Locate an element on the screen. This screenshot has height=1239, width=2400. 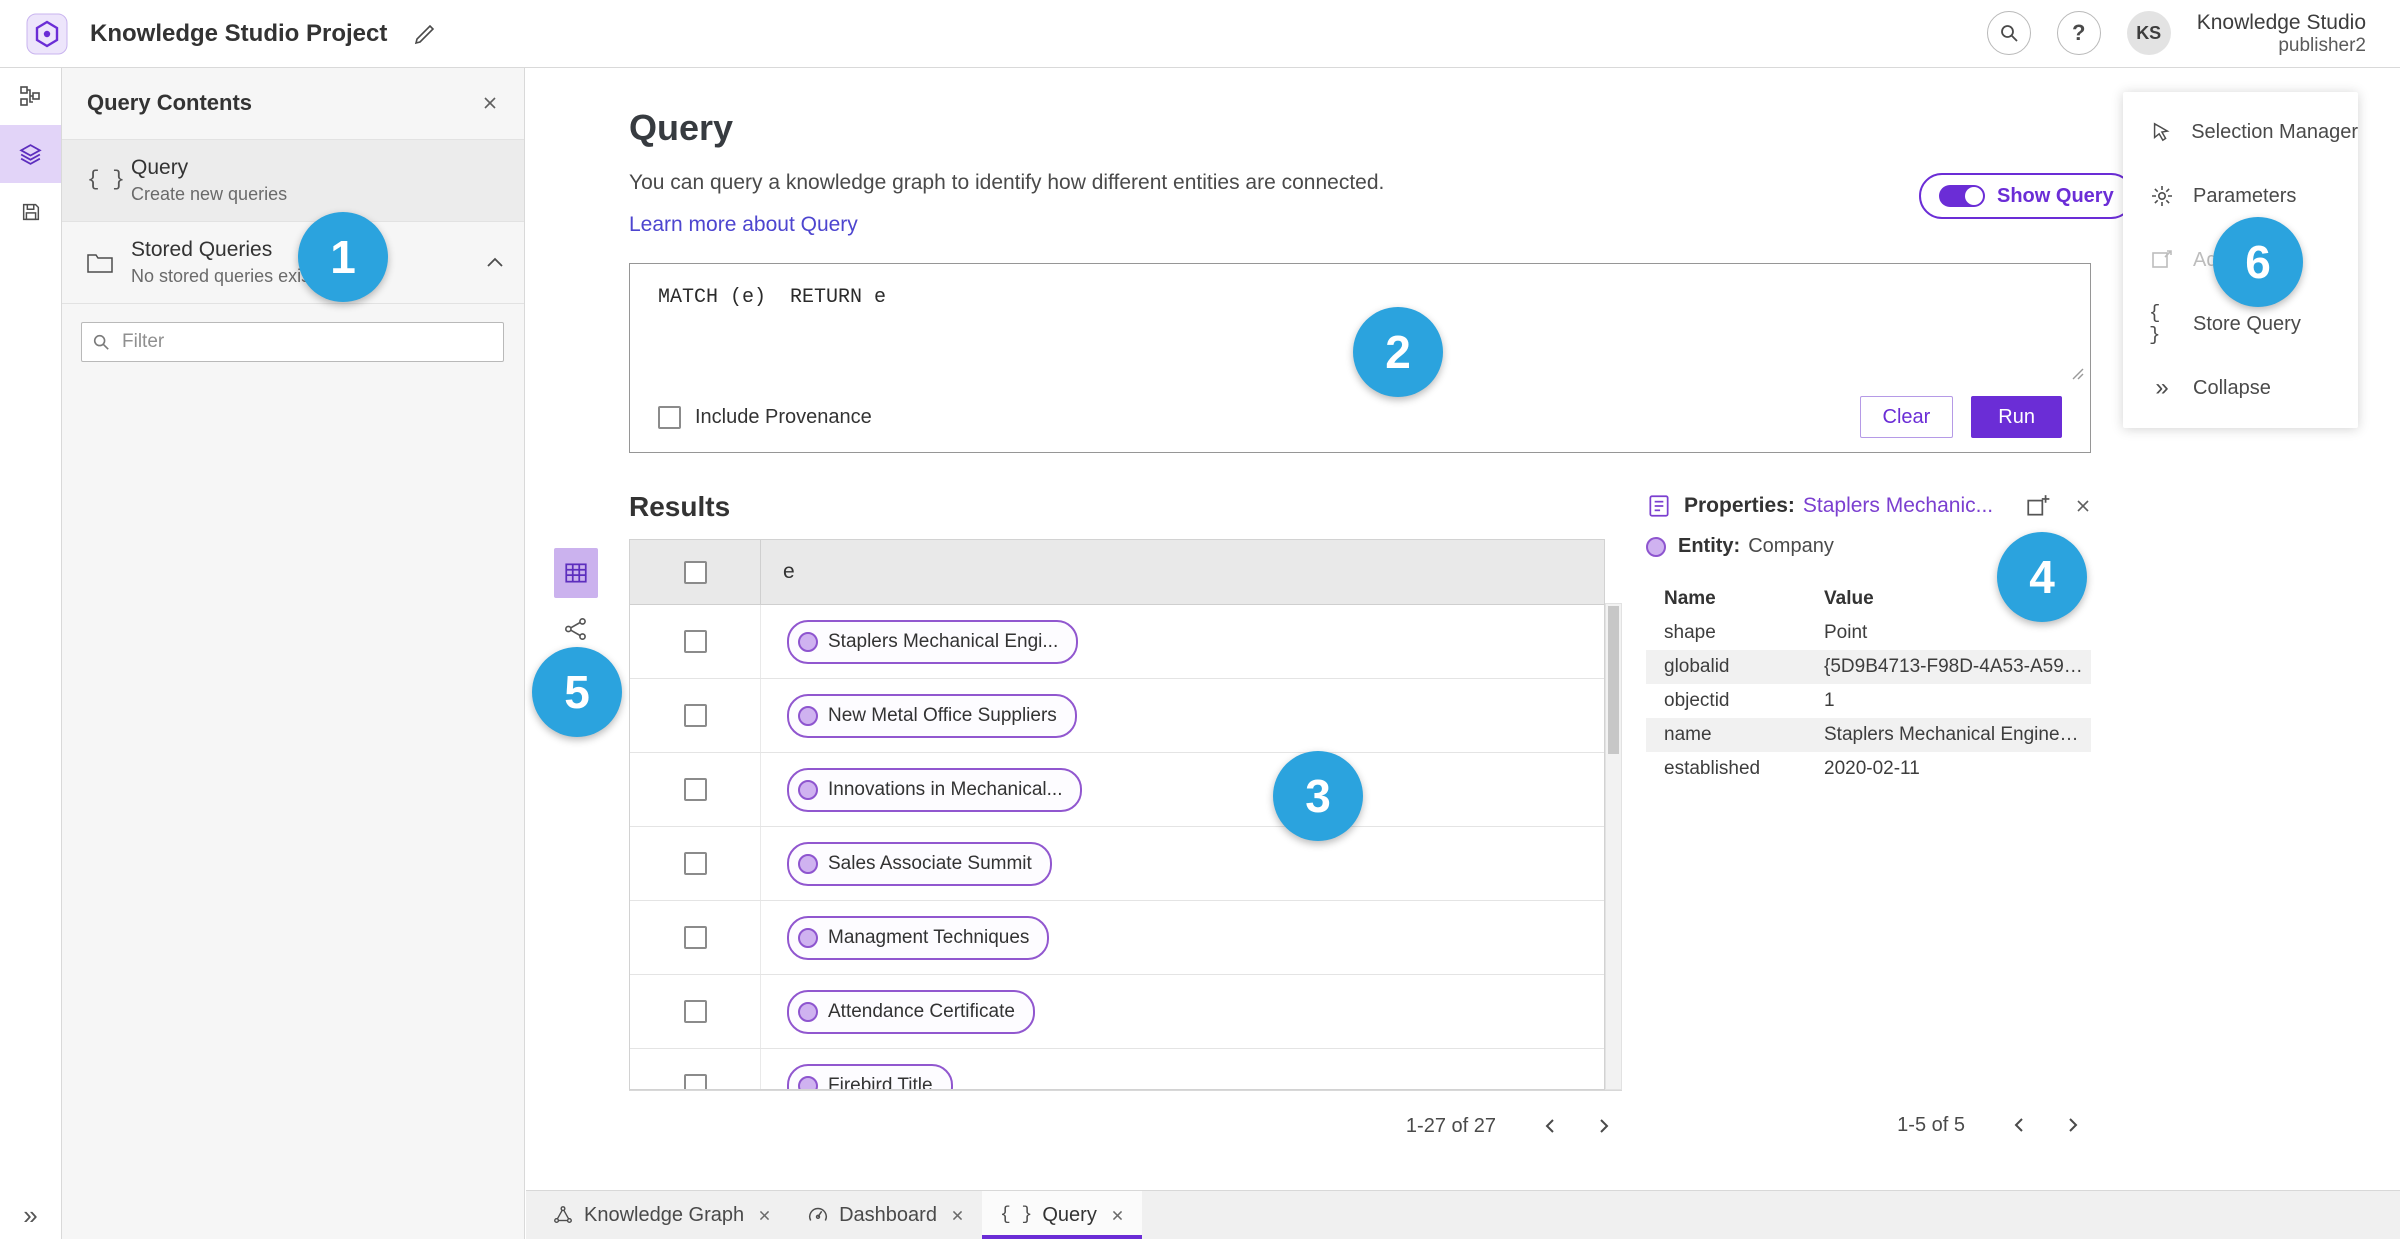
entity-pill: Sales Associate Summit is located at coordinates (919, 863).